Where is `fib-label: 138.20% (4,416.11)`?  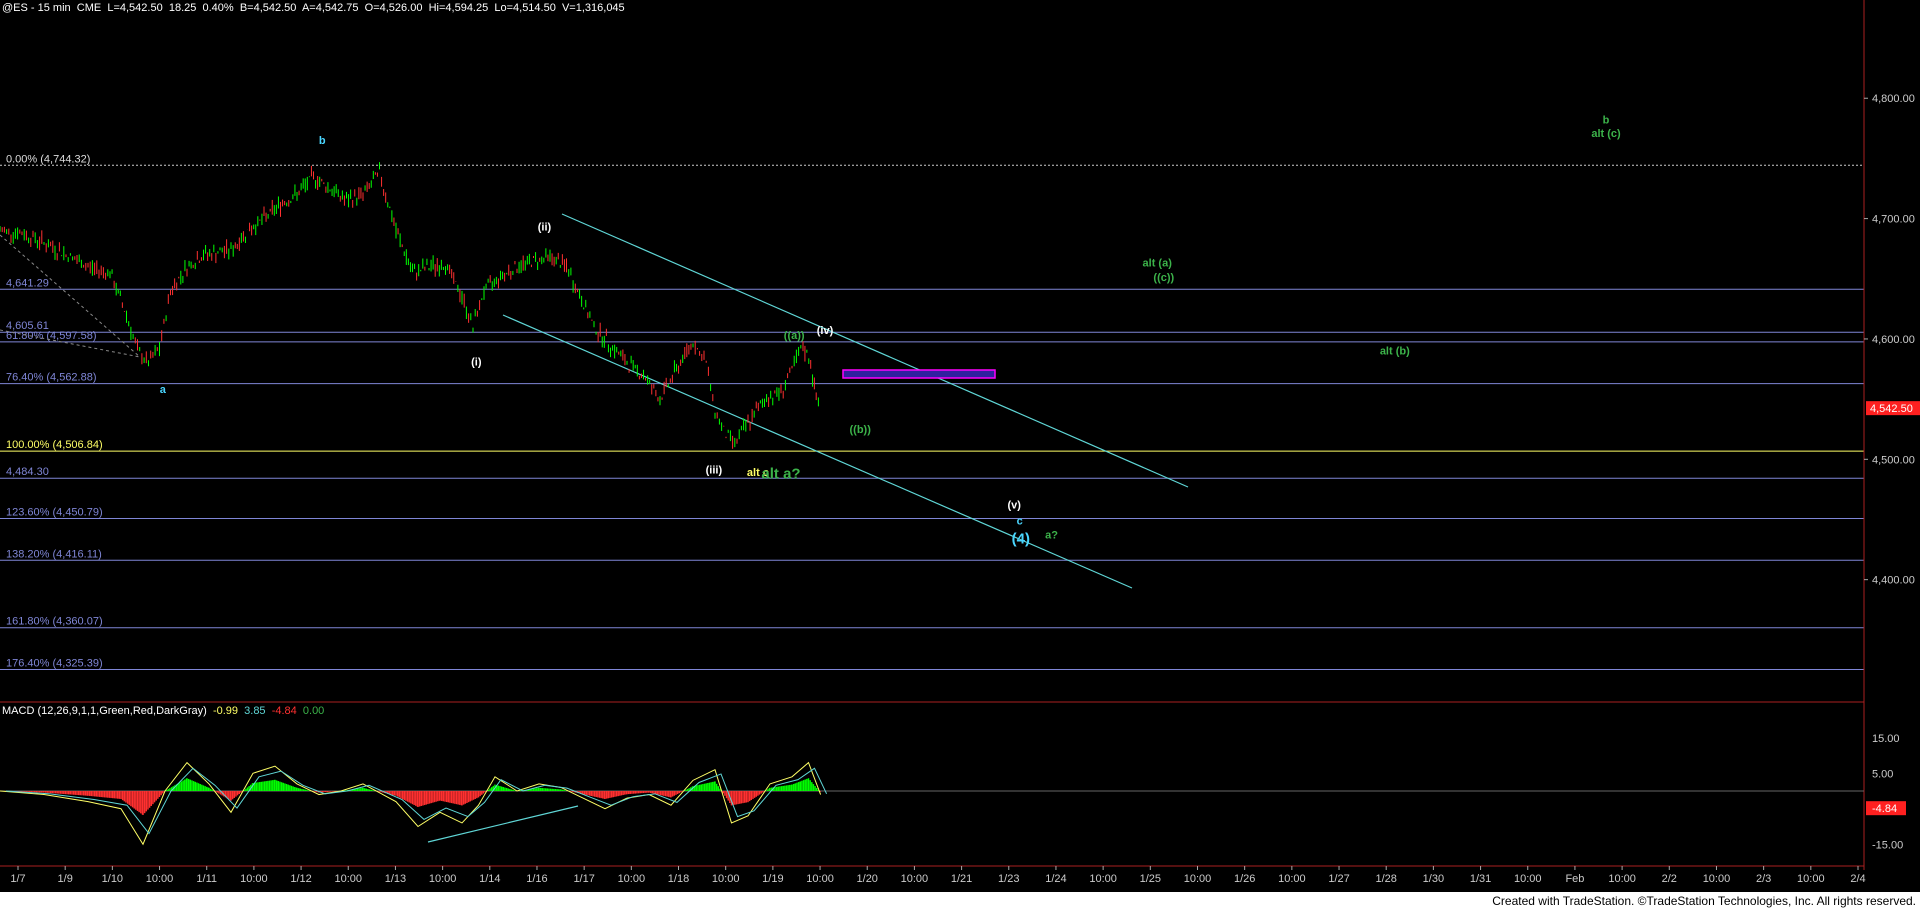
fib-label: 138.20% (4,416.11) is located at coordinates (54, 554).